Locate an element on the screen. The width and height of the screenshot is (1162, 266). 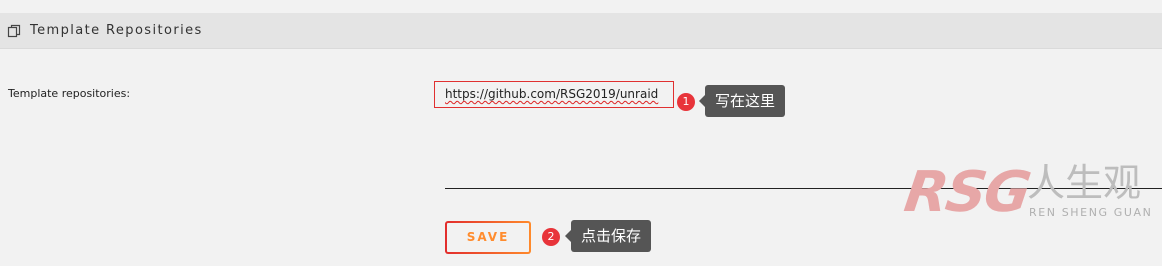
top-strip is located at coordinates (581, 6).